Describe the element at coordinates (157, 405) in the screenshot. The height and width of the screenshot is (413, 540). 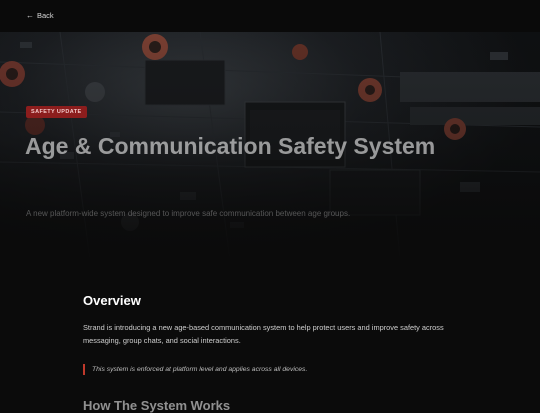
I see `how-it-works-heading: How The System Works` at that location.